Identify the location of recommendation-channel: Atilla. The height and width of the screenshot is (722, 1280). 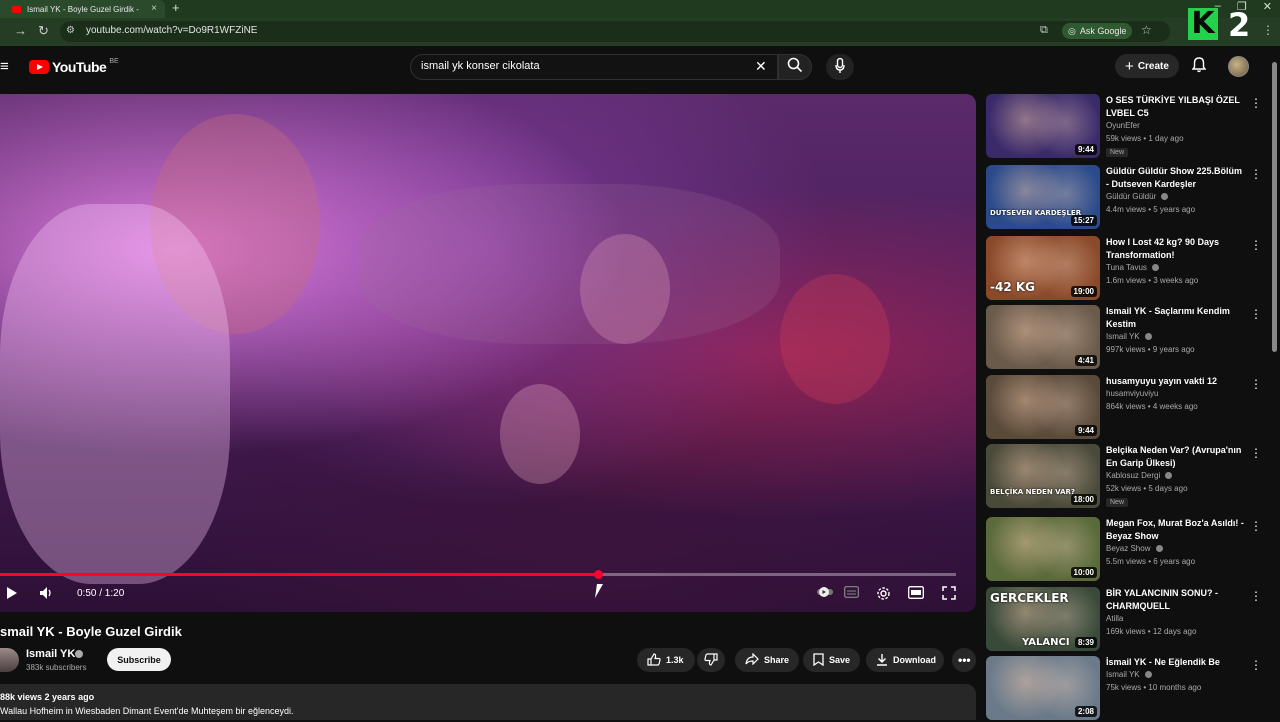
(1114, 618).